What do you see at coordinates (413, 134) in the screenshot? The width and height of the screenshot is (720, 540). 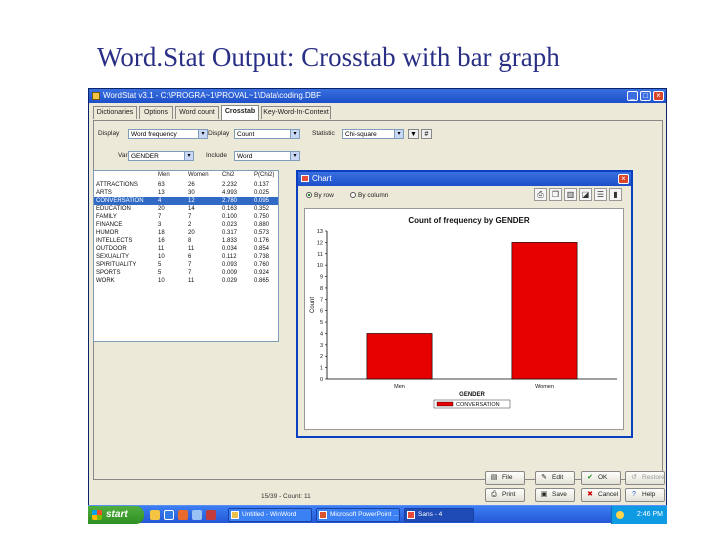 I see `filter-icon: ▼` at bounding box center [413, 134].